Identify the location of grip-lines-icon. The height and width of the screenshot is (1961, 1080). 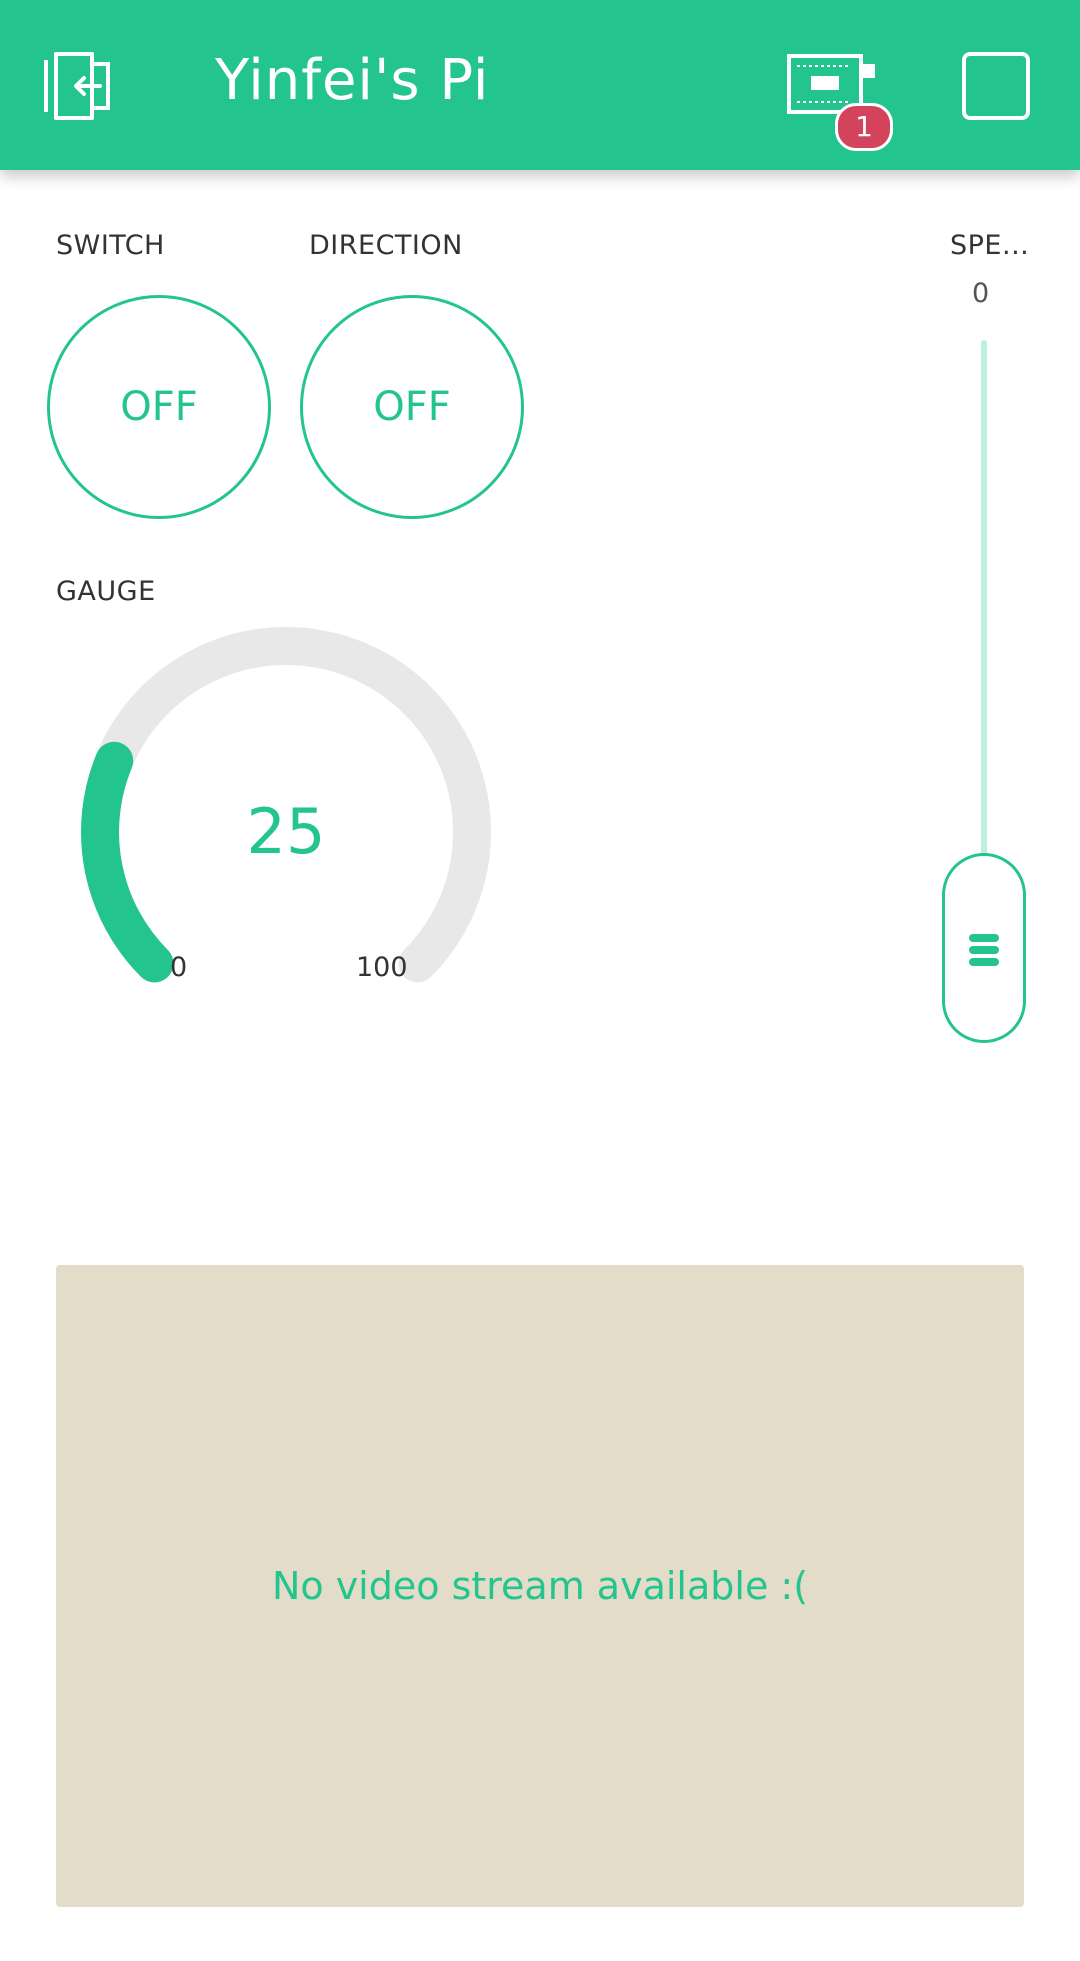
(984, 950).